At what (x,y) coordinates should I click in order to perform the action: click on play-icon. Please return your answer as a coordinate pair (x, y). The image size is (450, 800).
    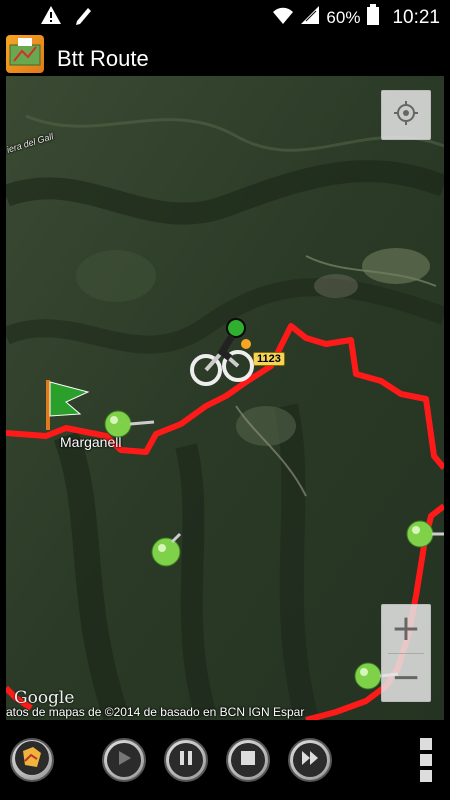
    Looking at the image, I should click on (124, 760).